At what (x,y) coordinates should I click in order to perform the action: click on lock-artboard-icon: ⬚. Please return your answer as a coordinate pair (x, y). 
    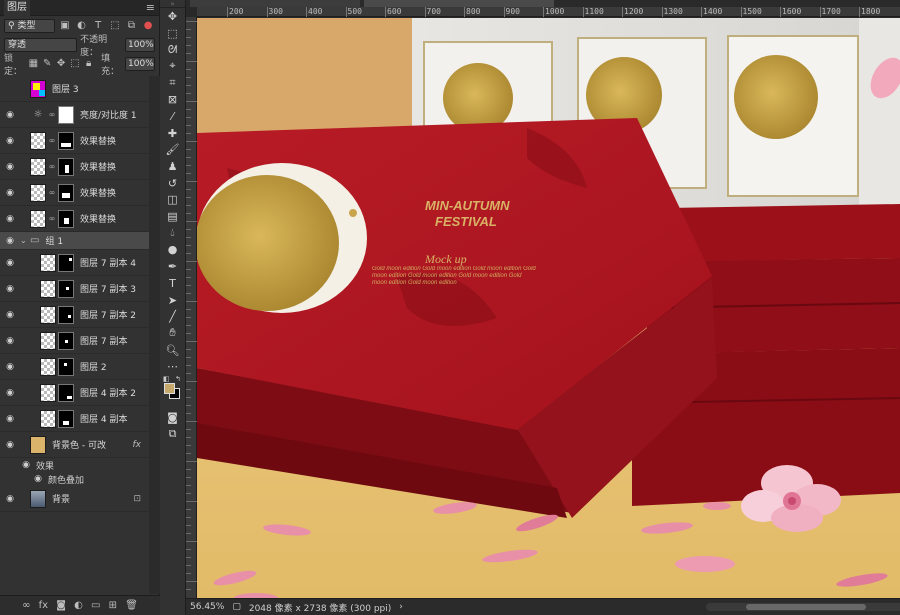
    Looking at the image, I should click on (74, 64).